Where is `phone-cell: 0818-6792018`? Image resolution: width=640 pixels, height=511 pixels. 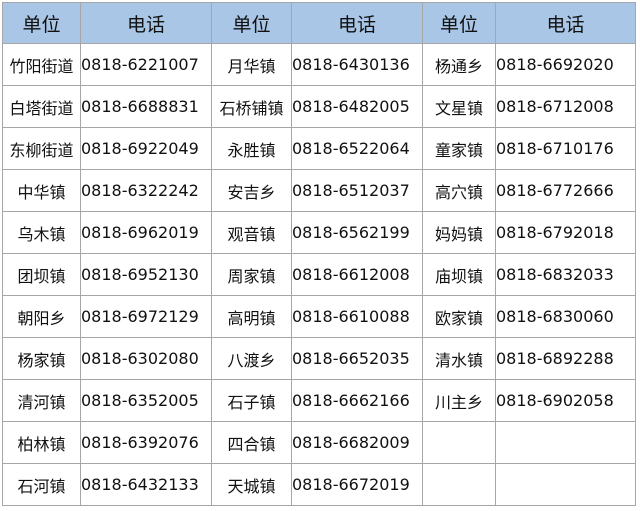
phone-cell: 0818-6792018 is located at coordinates (565, 232).